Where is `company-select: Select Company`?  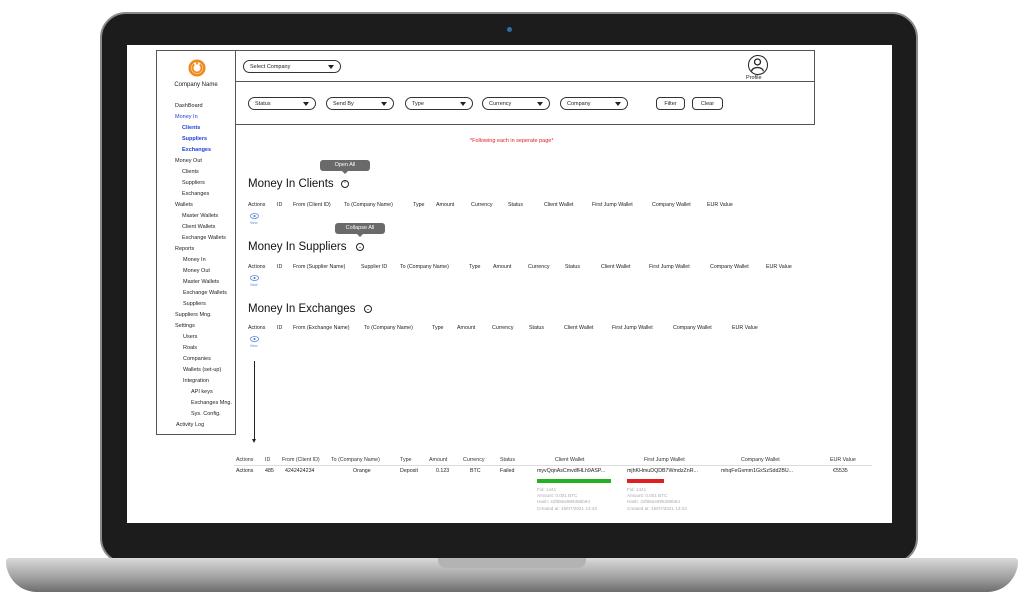 company-select: Select Company is located at coordinates (292, 66).